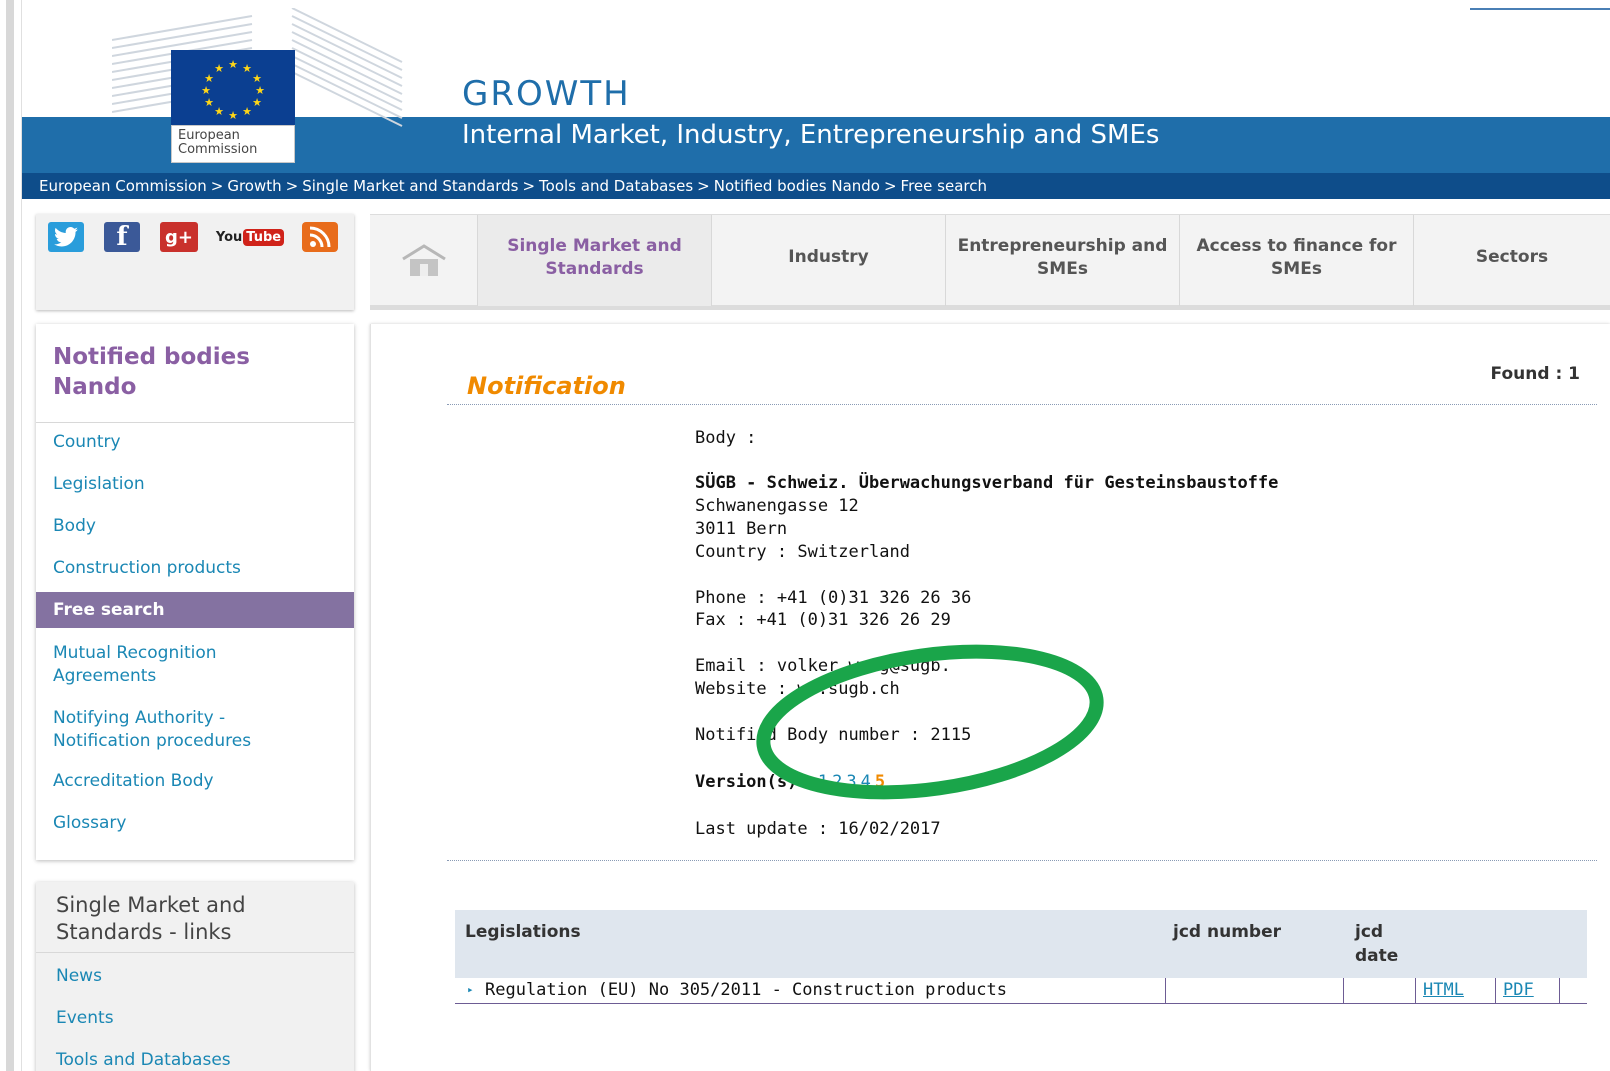 The image size is (1610, 1071). Describe the element at coordinates (122, 237) in the screenshot. I see `facebook-icon: f` at that location.